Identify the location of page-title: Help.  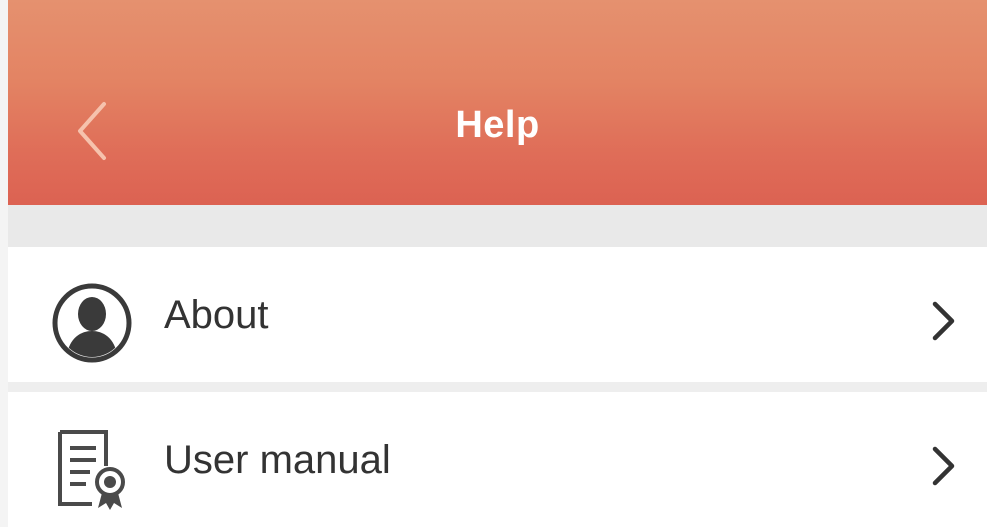
(497, 125).